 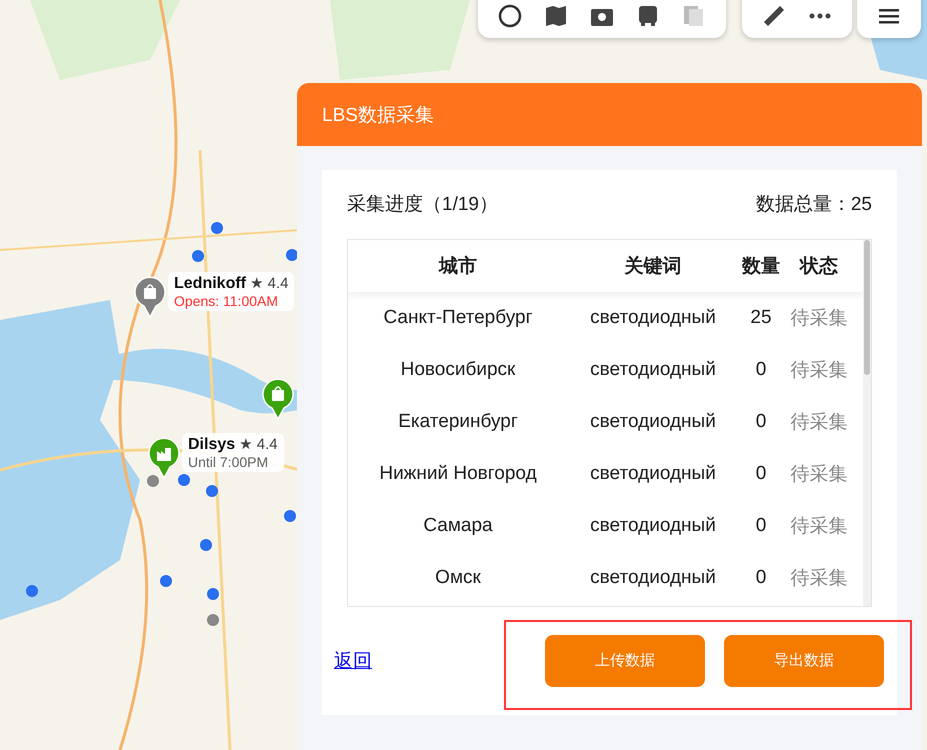 I want to click on column-header: 城市, so click(x=458, y=266).